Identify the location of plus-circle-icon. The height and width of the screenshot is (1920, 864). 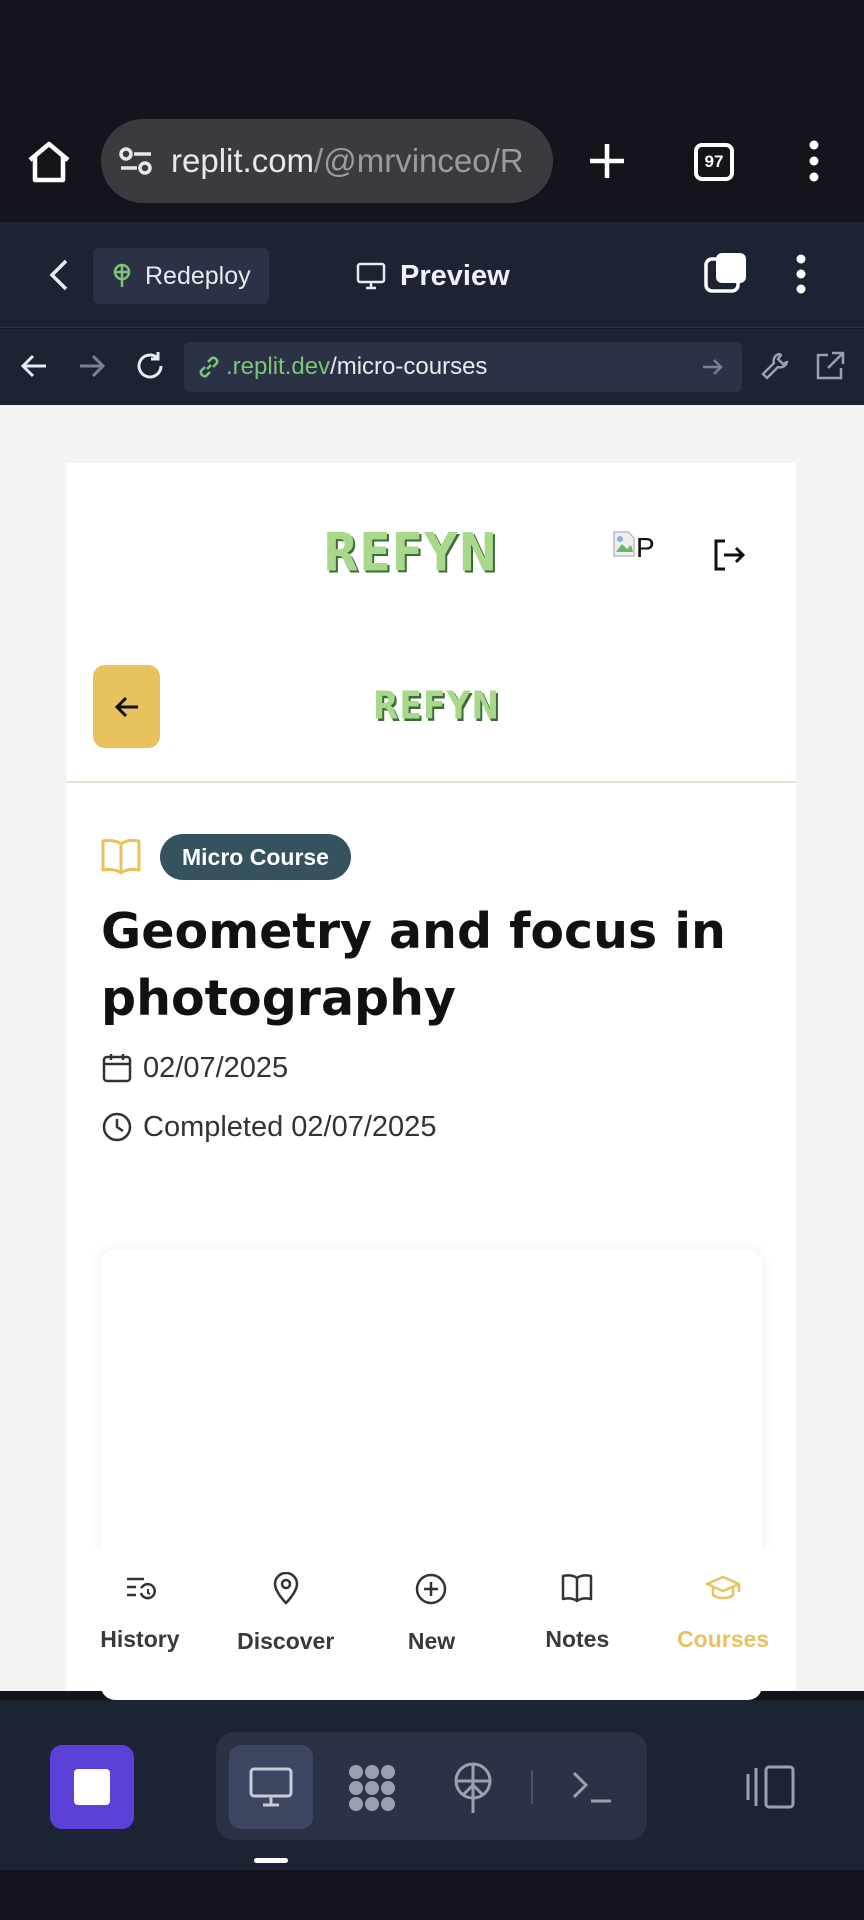
(431, 1589).